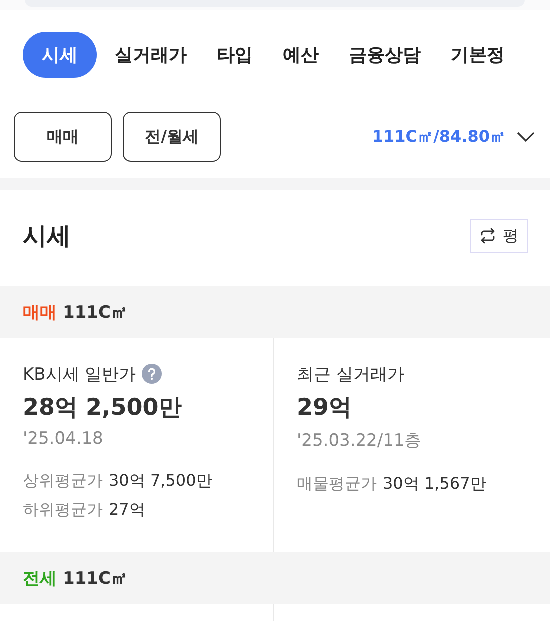  Describe the element at coordinates (434, 484) in the screenshot. I see `stat-value: 30억 1,567만` at that location.